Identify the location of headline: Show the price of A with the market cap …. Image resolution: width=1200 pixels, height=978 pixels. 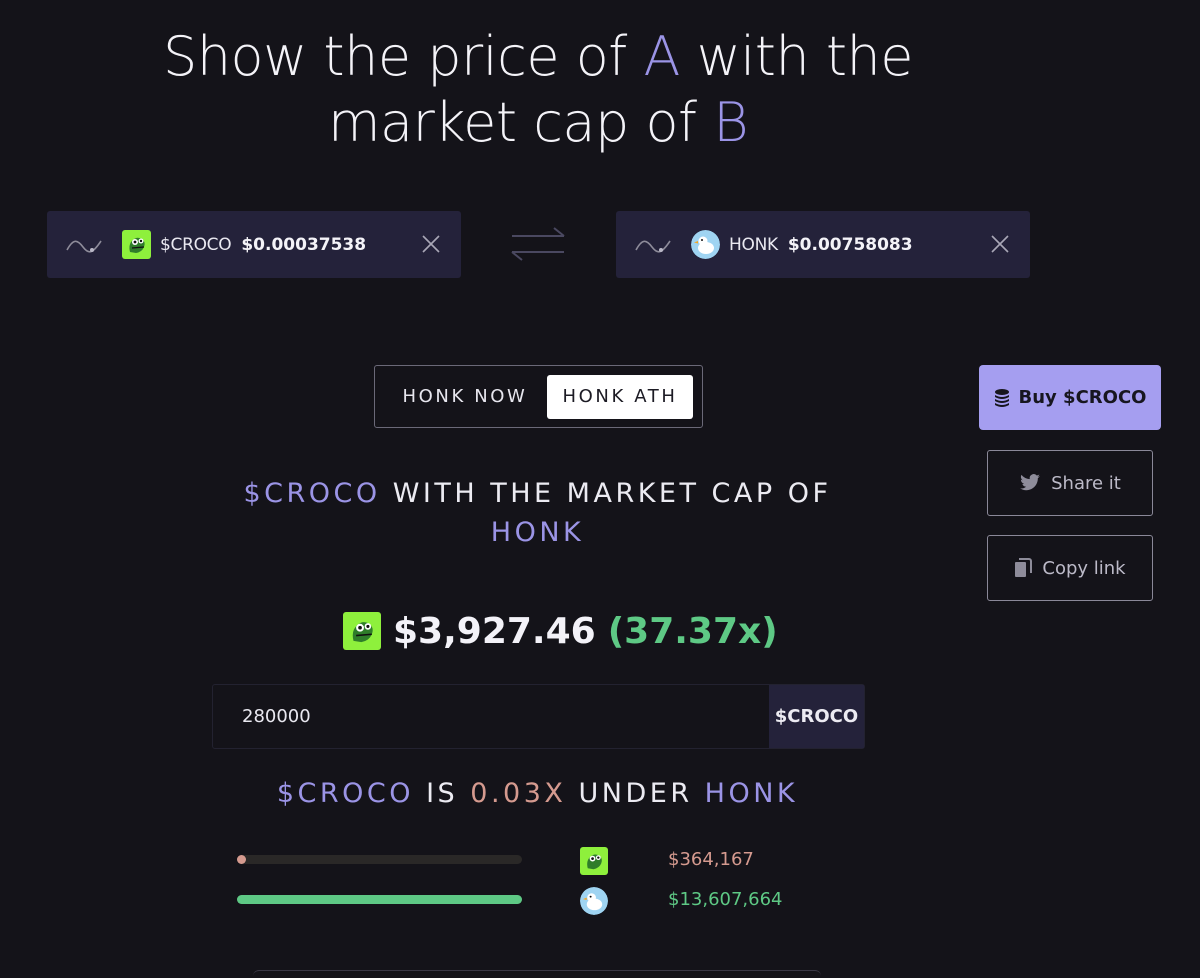
(538, 90).